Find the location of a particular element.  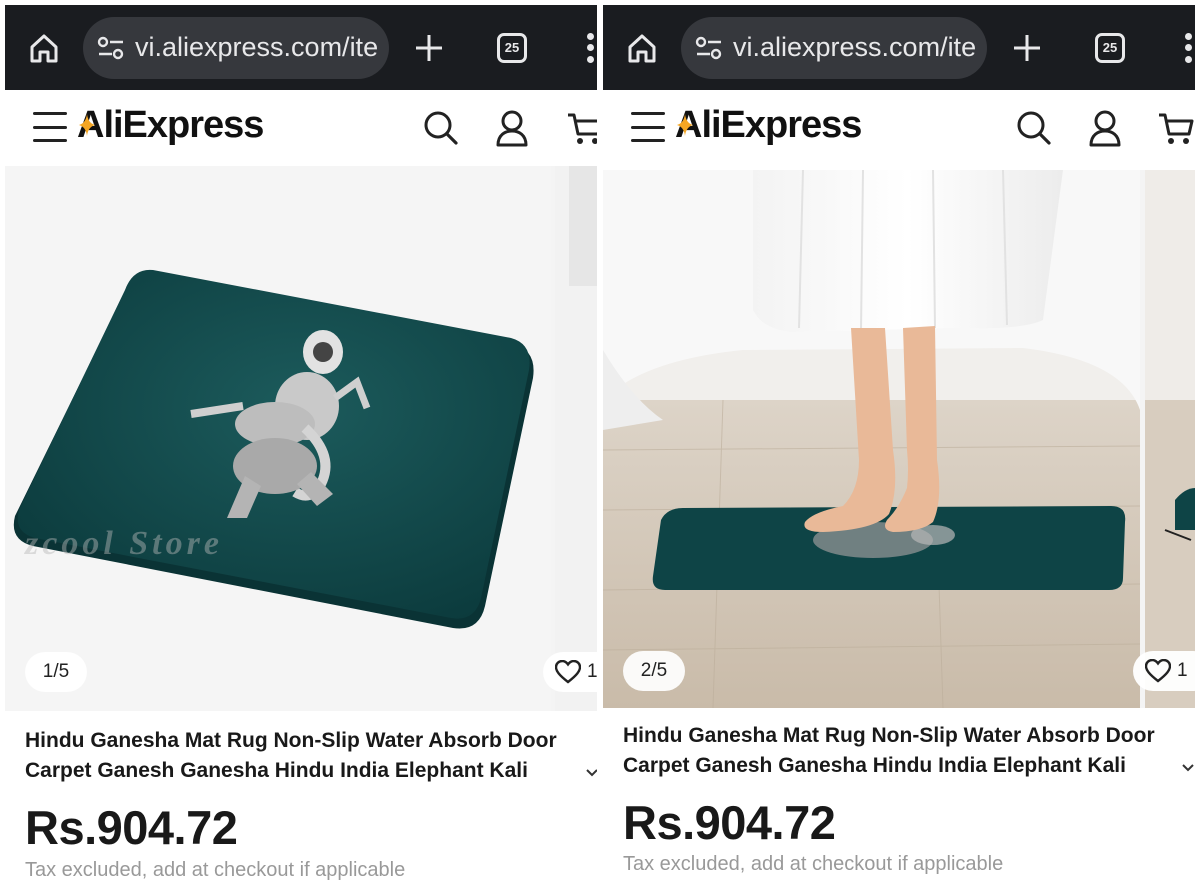

watermark: zcool Store is located at coordinates (123, 543).